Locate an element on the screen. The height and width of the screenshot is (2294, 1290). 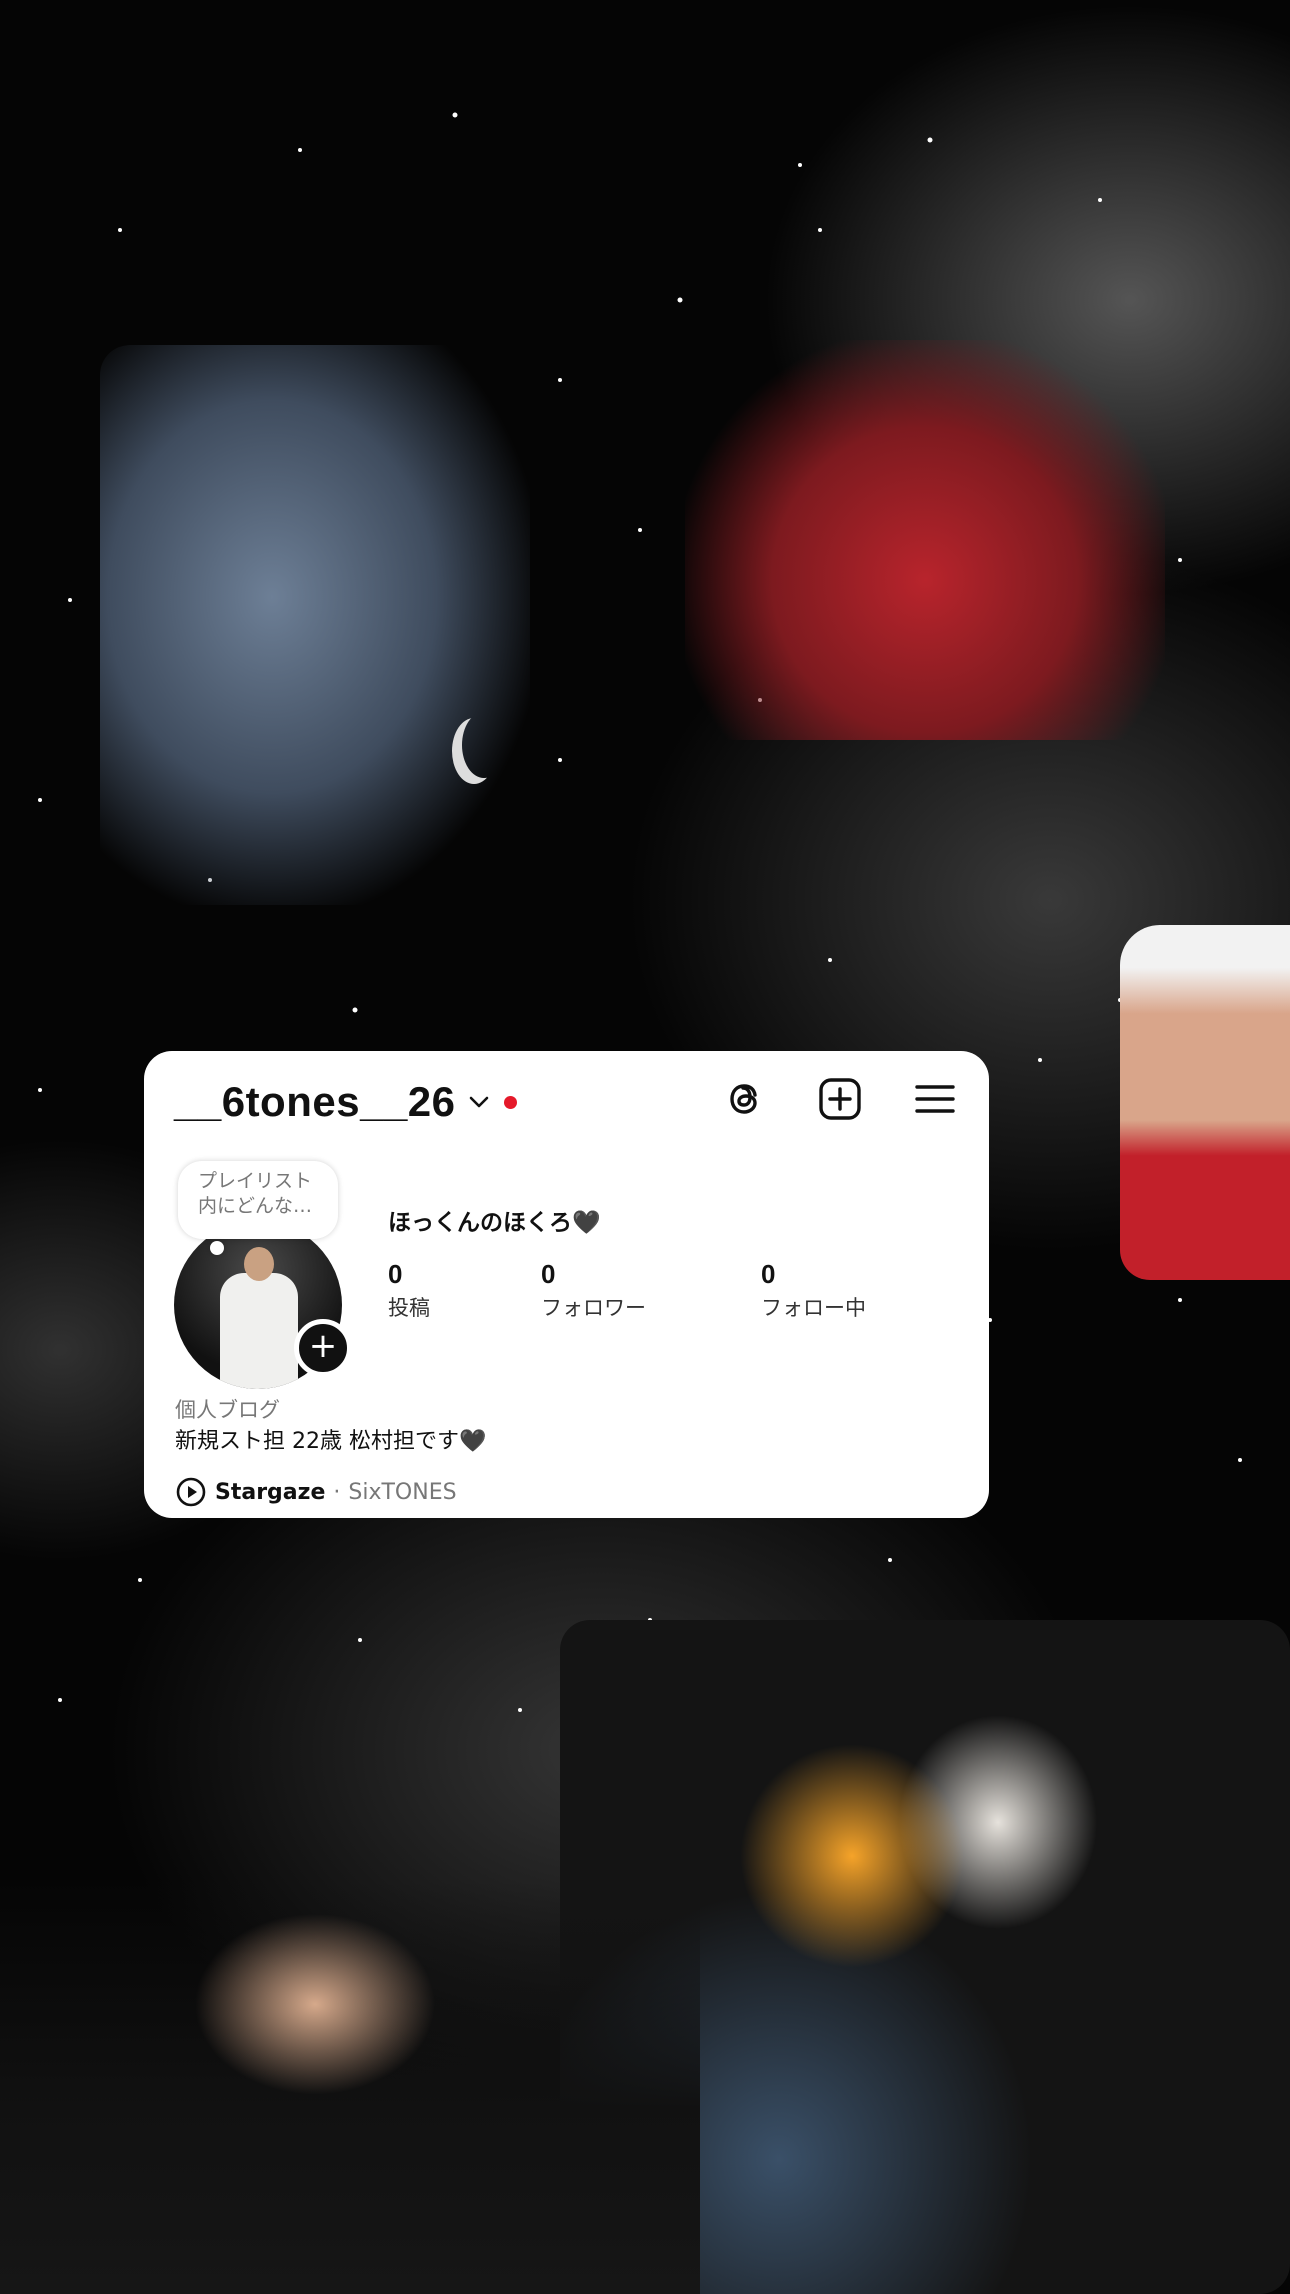
followers-label: フォロワー is located at coordinates (593, 1308).